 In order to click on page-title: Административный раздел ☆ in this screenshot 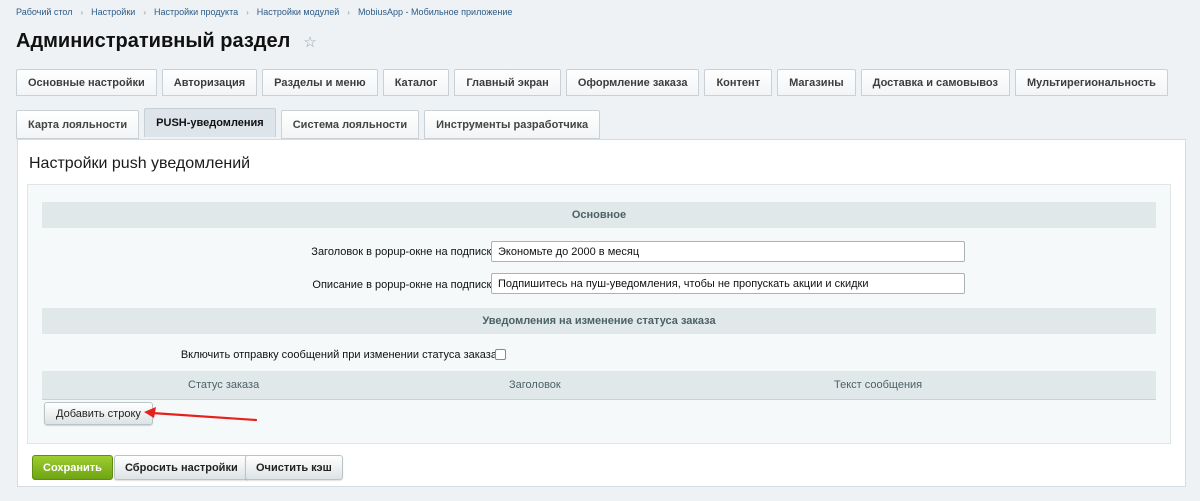, I will do `click(166, 41)`.